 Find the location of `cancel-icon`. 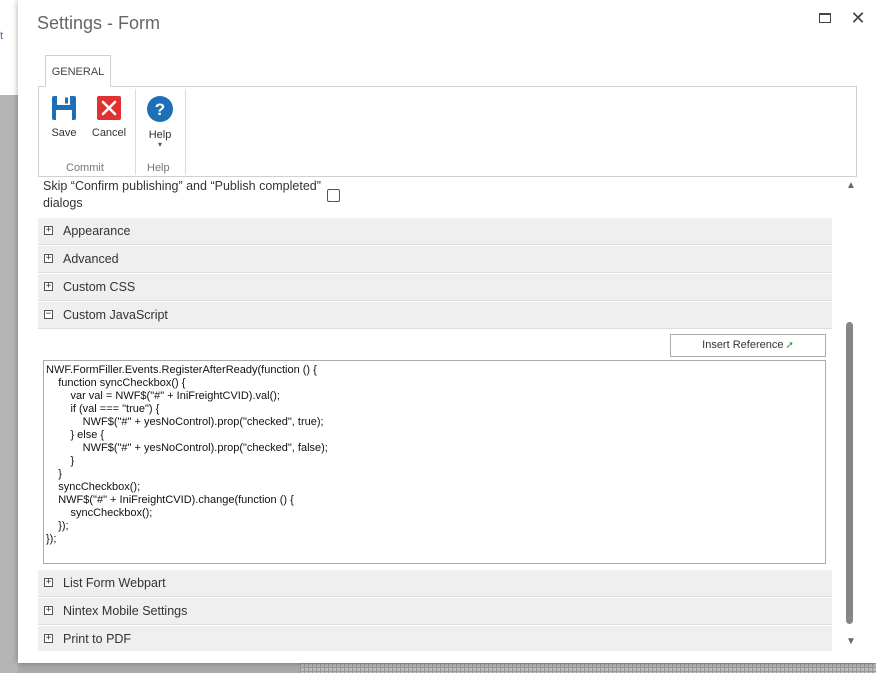

cancel-icon is located at coordinates (109, 108).